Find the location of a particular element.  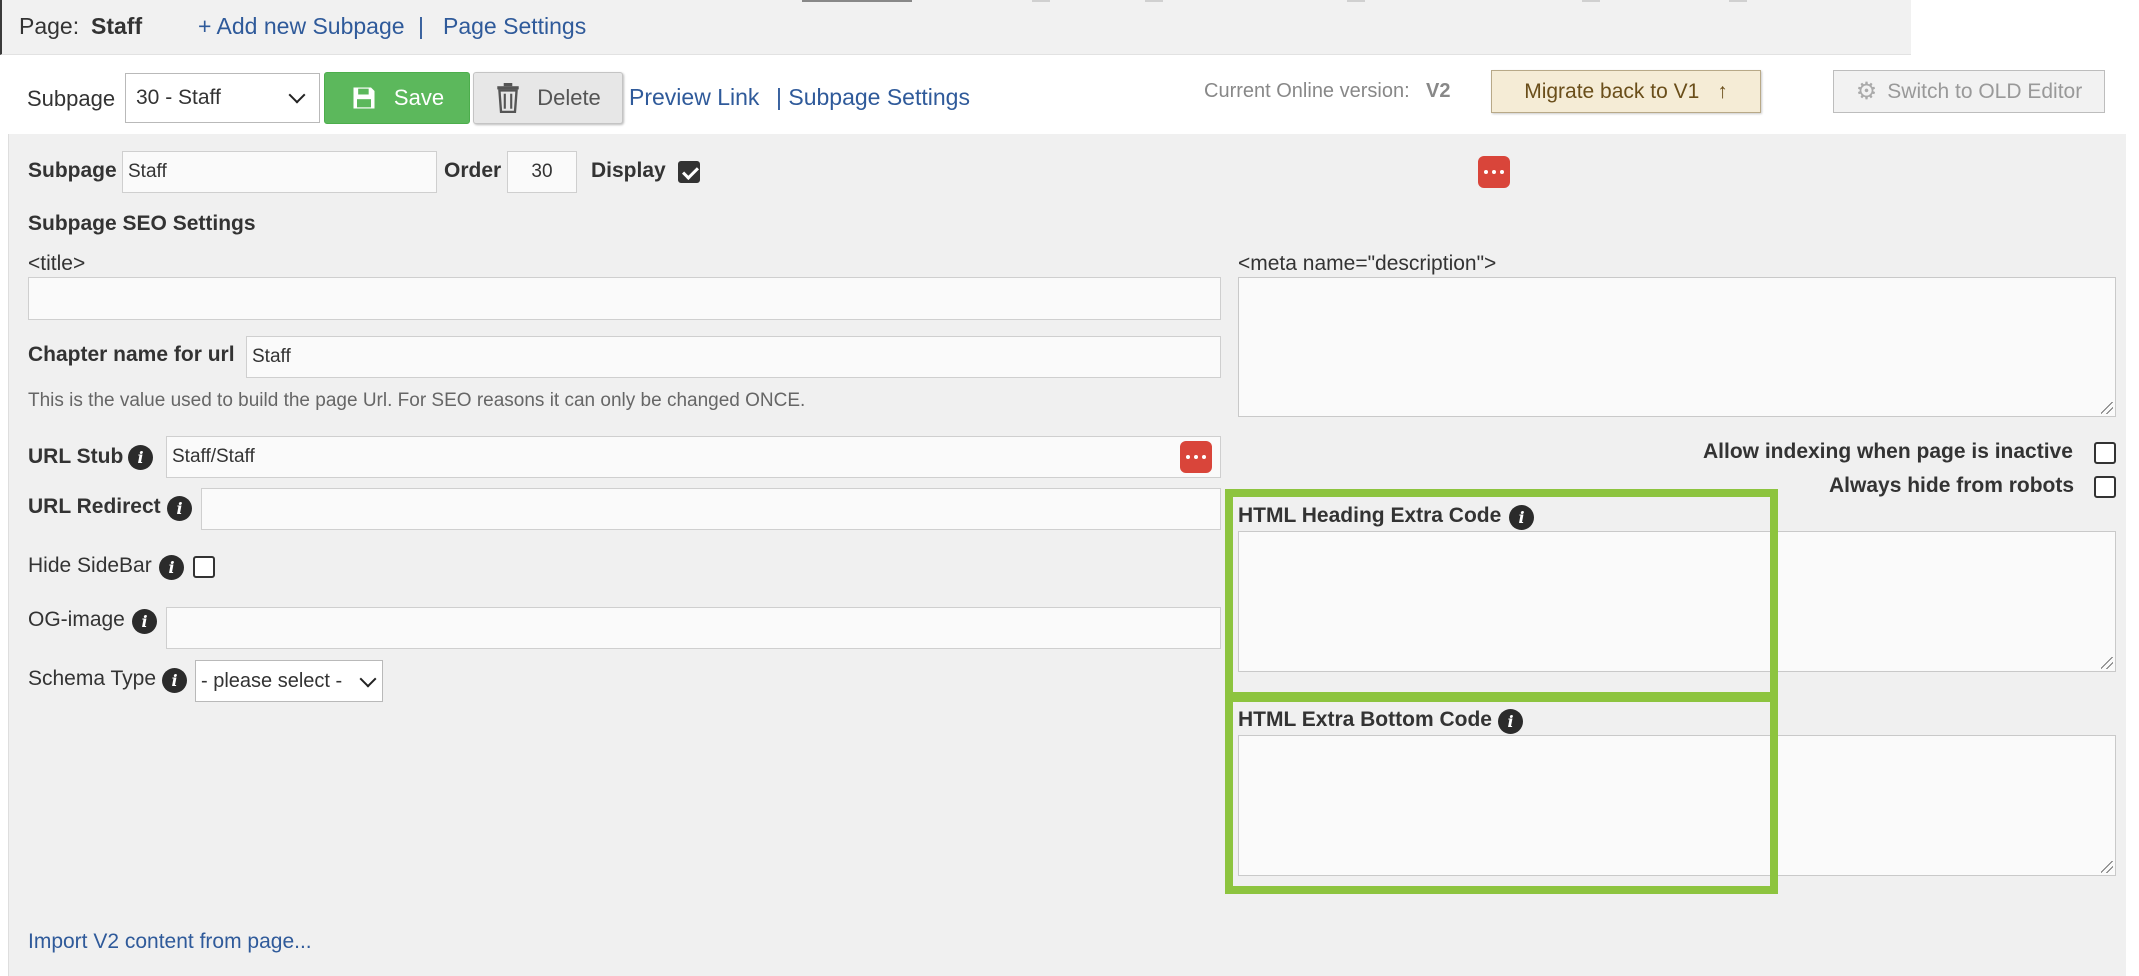

floppy-disk-icon is located at coordinates (364, 98).